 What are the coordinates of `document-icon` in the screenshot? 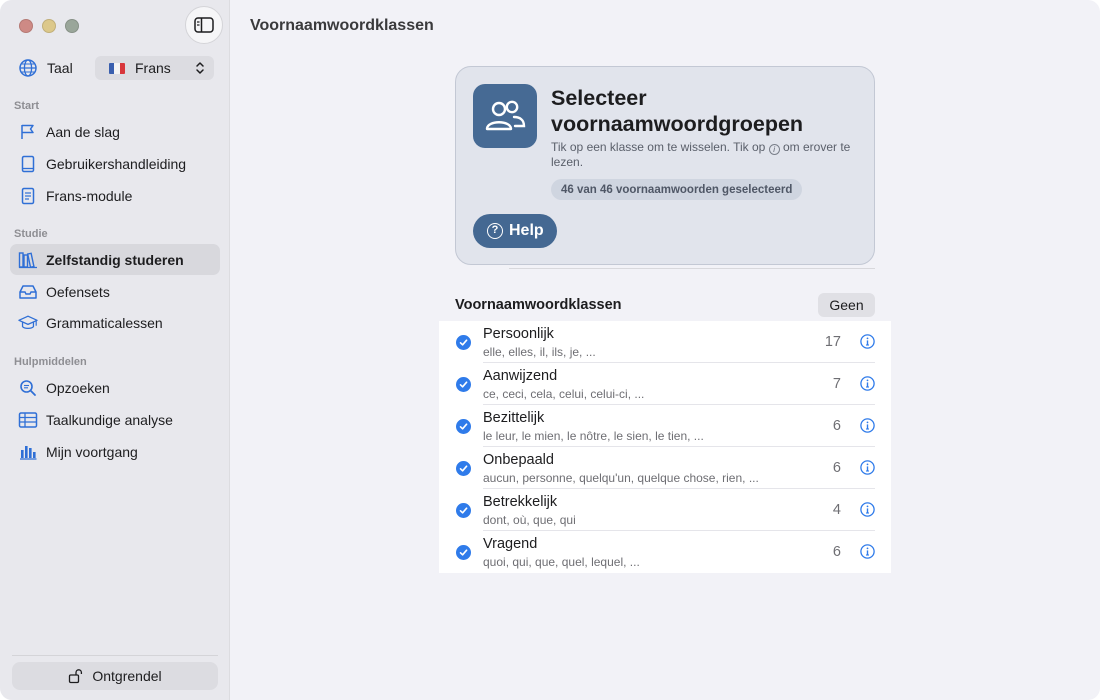 It's located at (28, 196).